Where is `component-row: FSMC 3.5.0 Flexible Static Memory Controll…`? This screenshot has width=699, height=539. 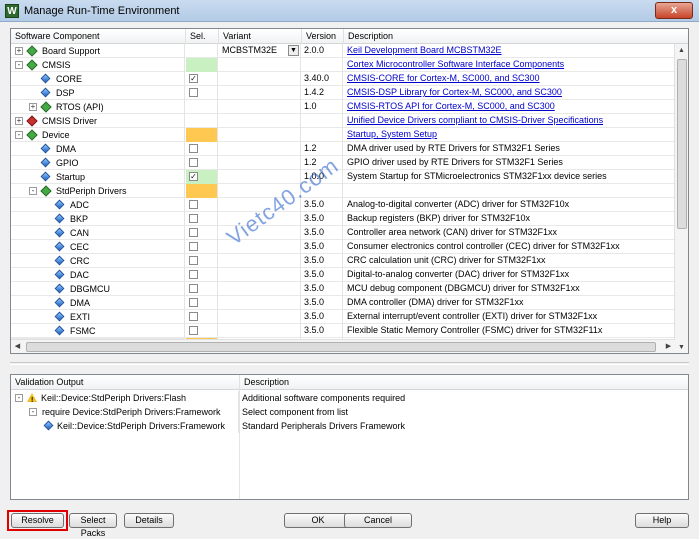
component-row: FSMC 3.5.0 Flexible Static Memory Controll… is located at coordinates (342, 331).